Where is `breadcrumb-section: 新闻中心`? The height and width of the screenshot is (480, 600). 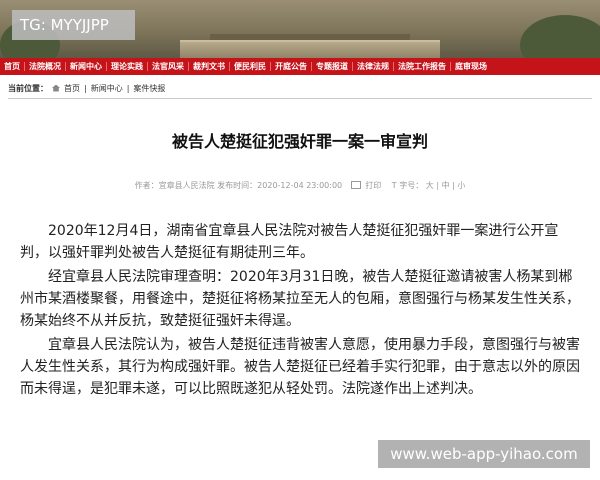 breadcrumb-section: 新闻中心 is located at coordinates (107, 88).